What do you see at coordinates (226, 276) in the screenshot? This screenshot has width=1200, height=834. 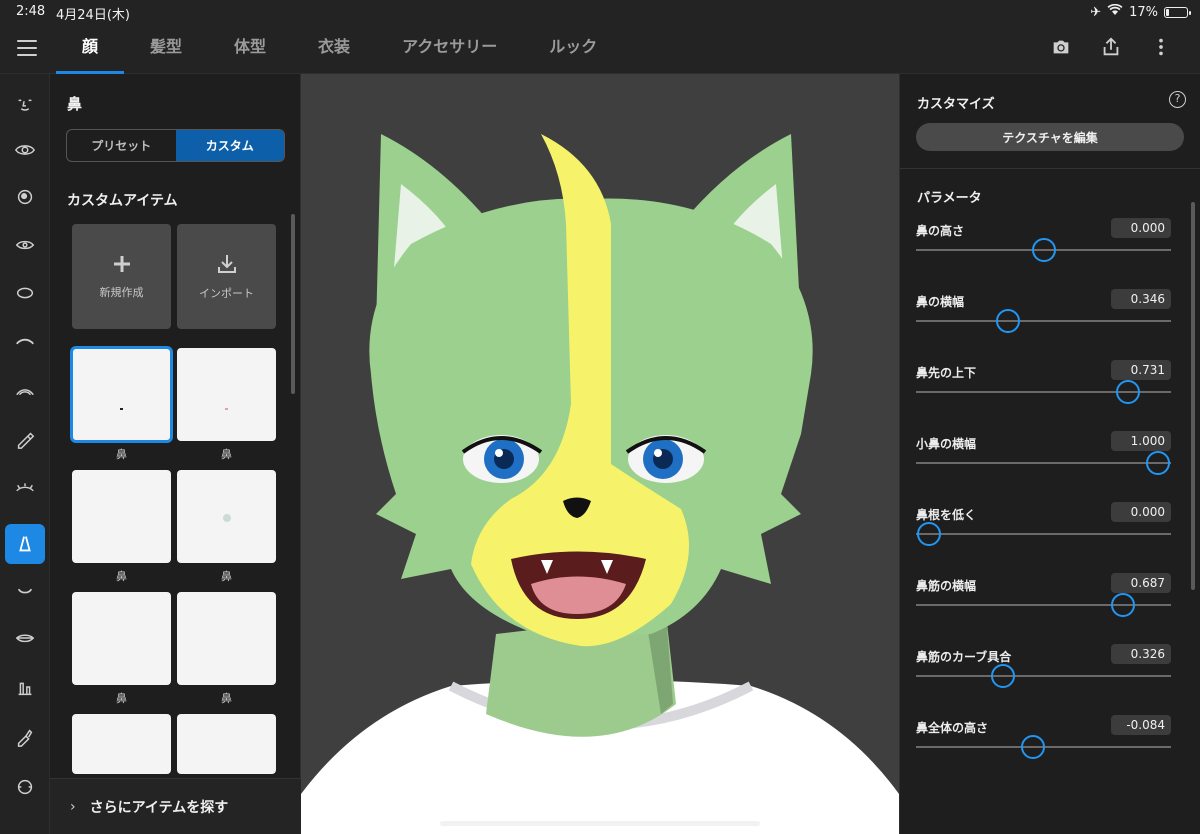 I see `import-button: インポート` at bounding box center [226, 276].